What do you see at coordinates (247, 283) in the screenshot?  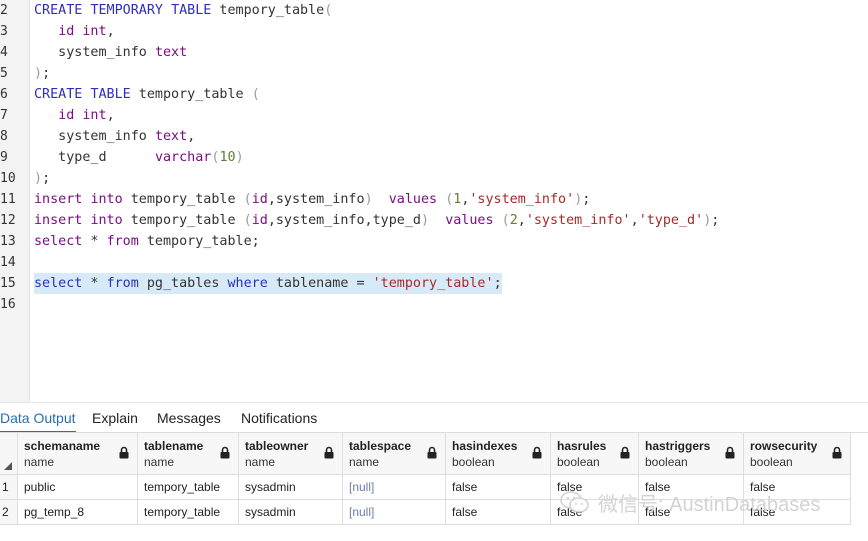 I see `code-token: where` at bounding box center [247, 283].